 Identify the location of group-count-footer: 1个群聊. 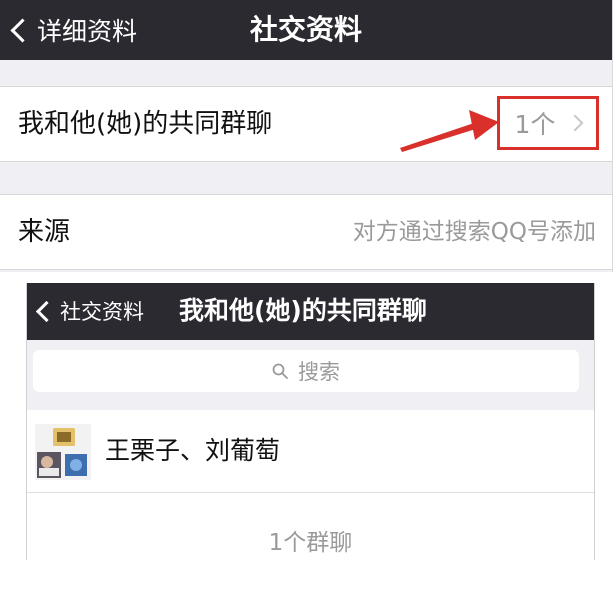
(310, 526).